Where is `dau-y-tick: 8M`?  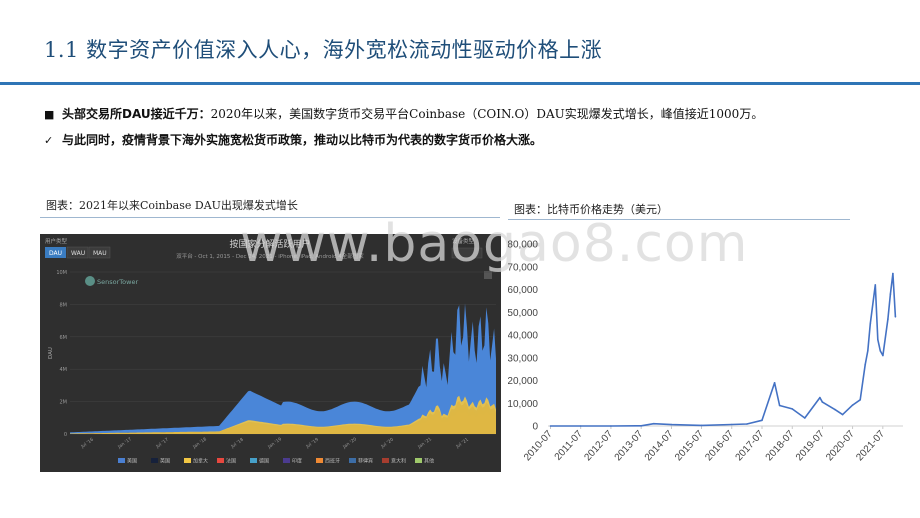 dau-y-tick: 8M is located at coordinates (64, 305).